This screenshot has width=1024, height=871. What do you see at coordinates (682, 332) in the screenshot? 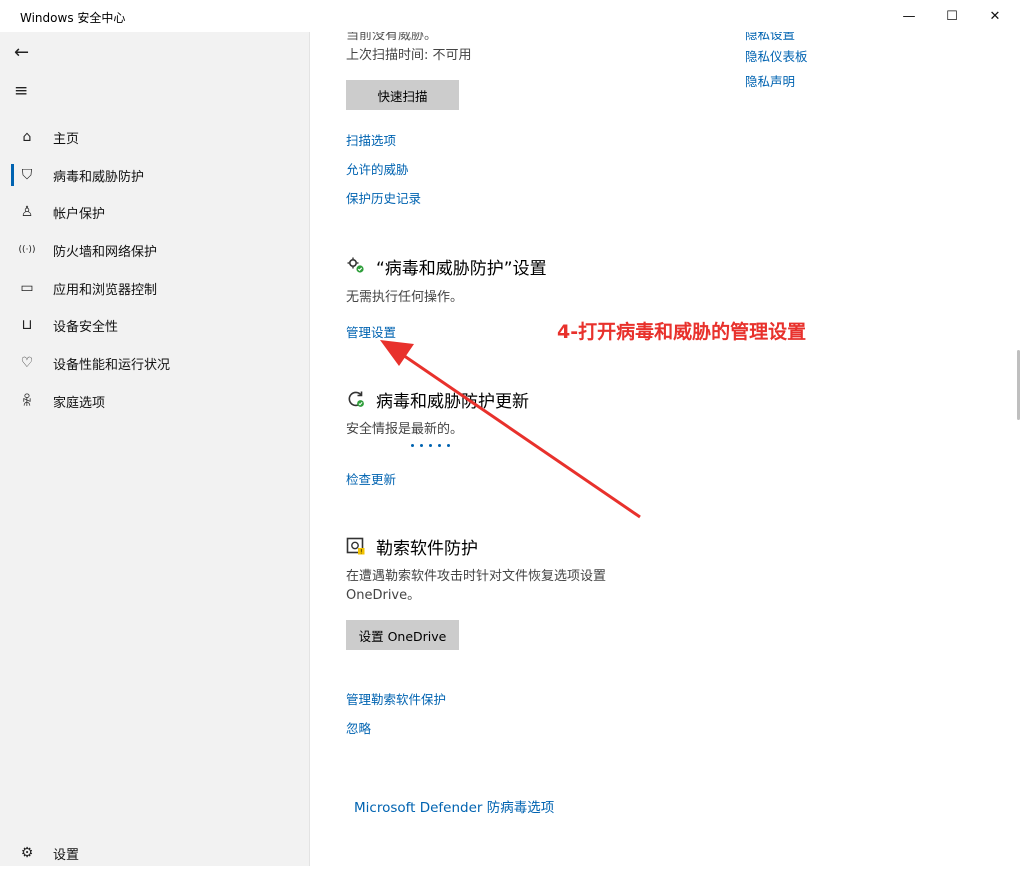
I see `annotation-text: 4-打开病毒和威胁的管理设置` at bounding box center [682, 332].